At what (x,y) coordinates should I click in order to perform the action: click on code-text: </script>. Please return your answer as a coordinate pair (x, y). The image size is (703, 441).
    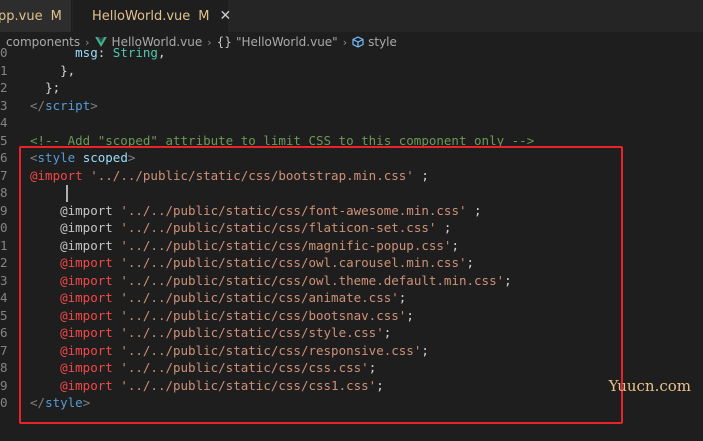
    Looking at the image, I should click on (64, 106).